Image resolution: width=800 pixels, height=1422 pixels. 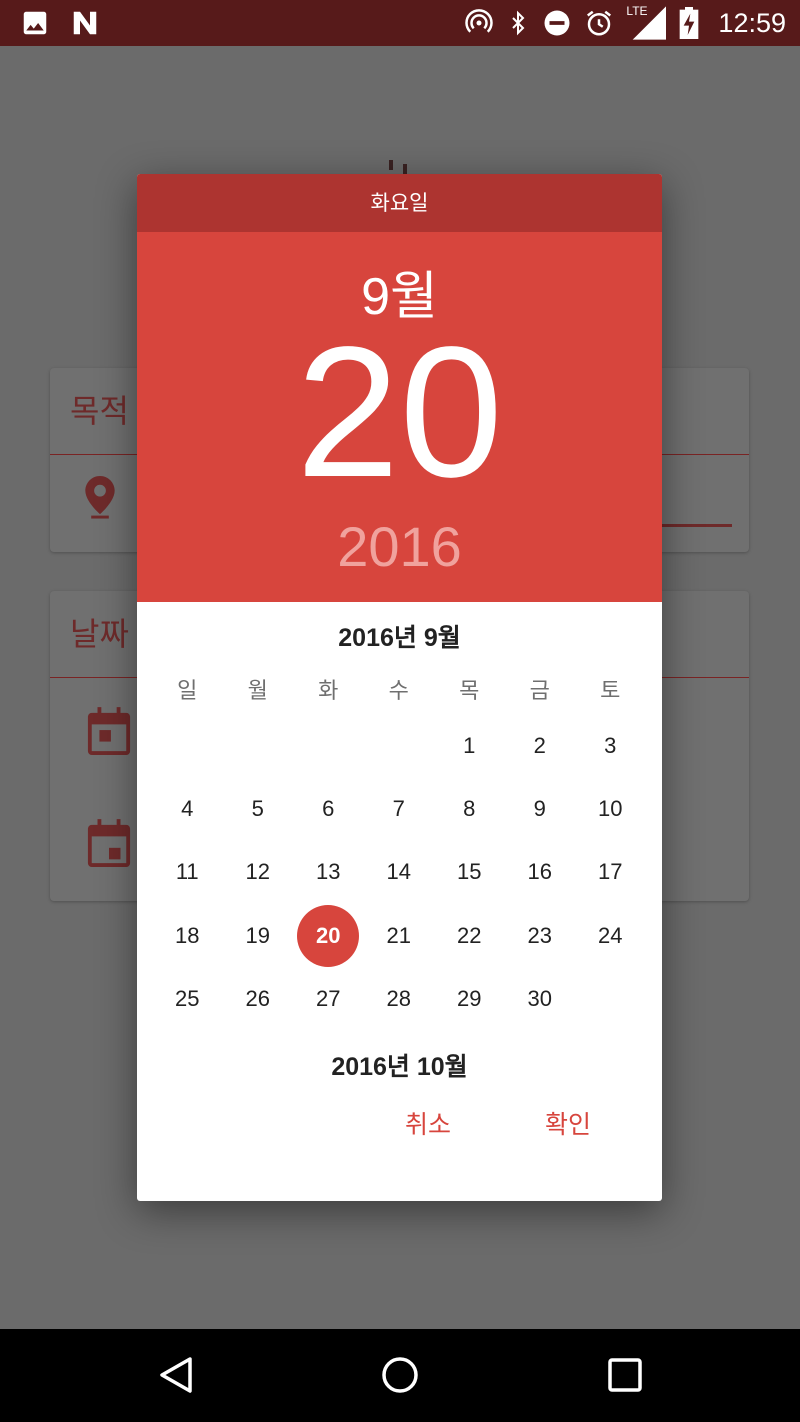 I want to click on day-cell: 27, so click(x=328, y=998).